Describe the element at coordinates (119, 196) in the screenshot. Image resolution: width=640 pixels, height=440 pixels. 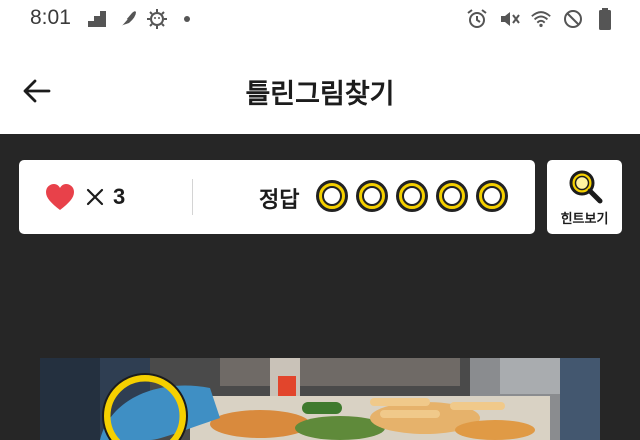
I see `lives-count: 3` at that location.